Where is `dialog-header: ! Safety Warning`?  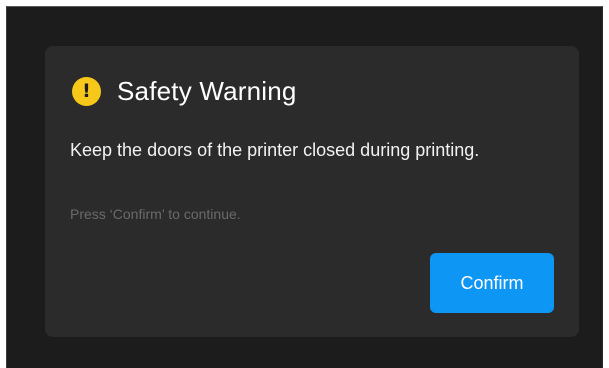
dialog-header: ! Safety Warning is located at coordinates (184, 91).